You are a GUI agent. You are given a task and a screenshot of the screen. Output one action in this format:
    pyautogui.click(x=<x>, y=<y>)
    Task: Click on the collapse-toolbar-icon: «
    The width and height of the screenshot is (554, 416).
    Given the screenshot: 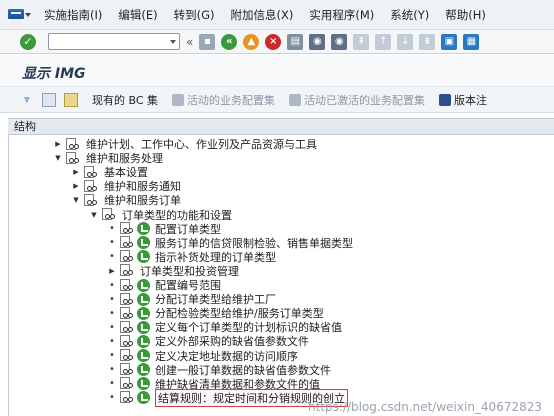 What is the action you would take?
    pyautogui.click(x=189, y=42)
    